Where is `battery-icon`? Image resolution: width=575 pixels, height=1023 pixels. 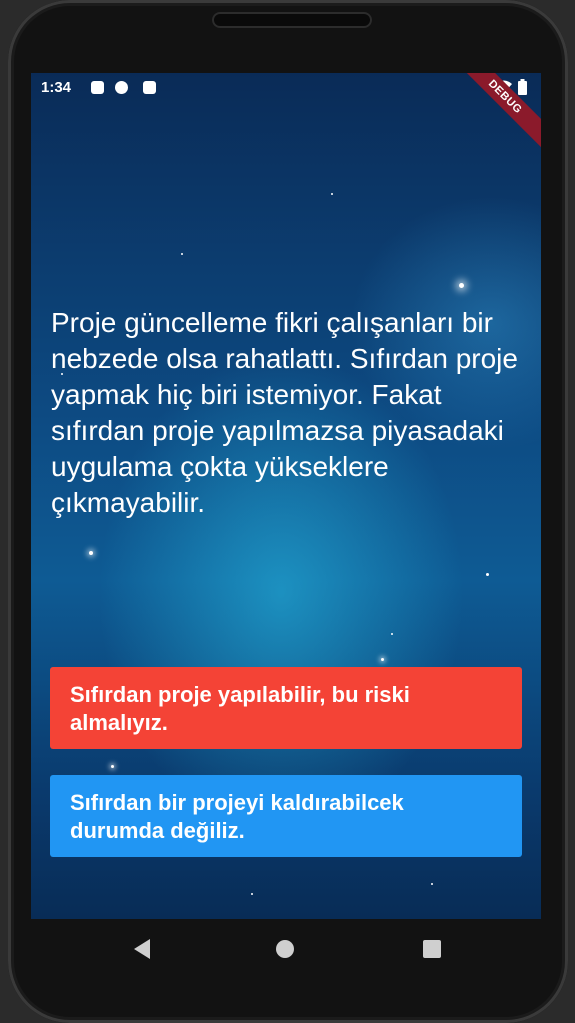
battery-icon is located at coordinates (522, 87).